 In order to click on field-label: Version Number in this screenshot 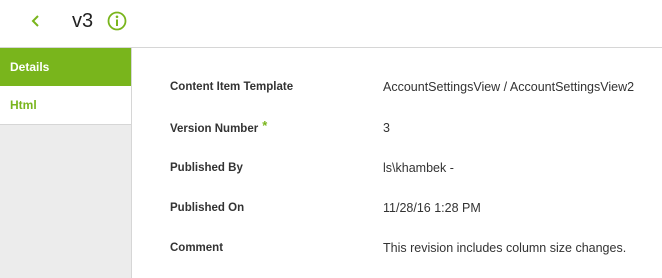, I will do `click(214, 129)`.